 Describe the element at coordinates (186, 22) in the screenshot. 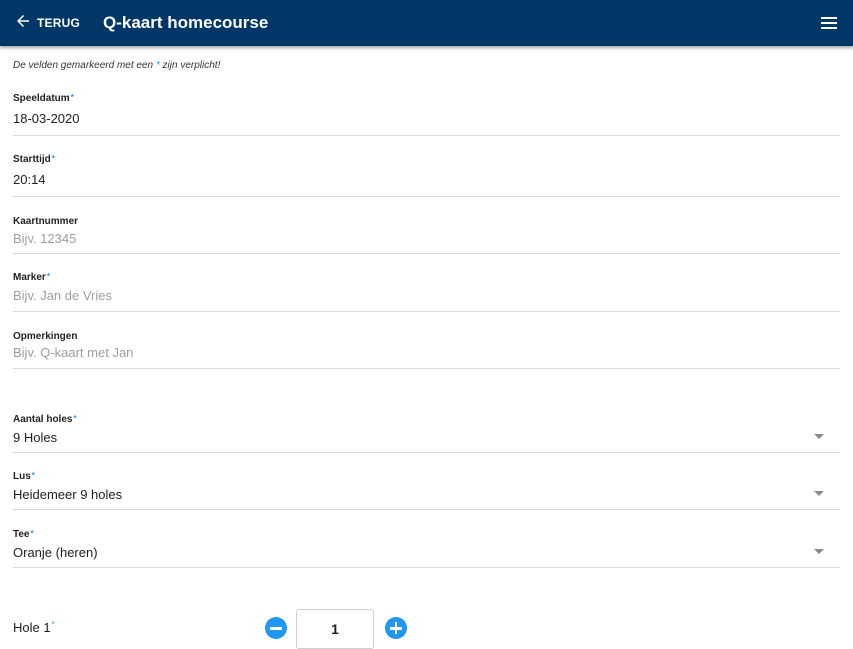

I see `page-title: Q-kaart homecourse` at that location.